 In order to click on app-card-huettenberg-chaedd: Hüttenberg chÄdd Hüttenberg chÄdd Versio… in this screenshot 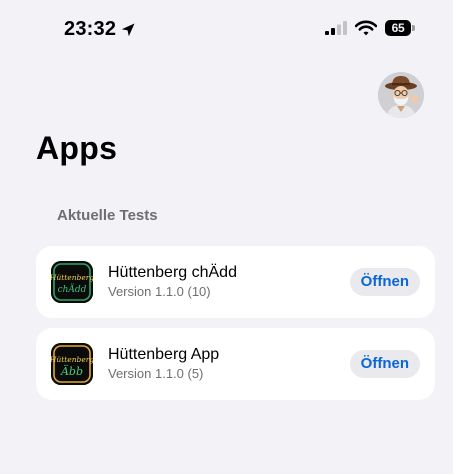, I will do `click(235, 282)`.